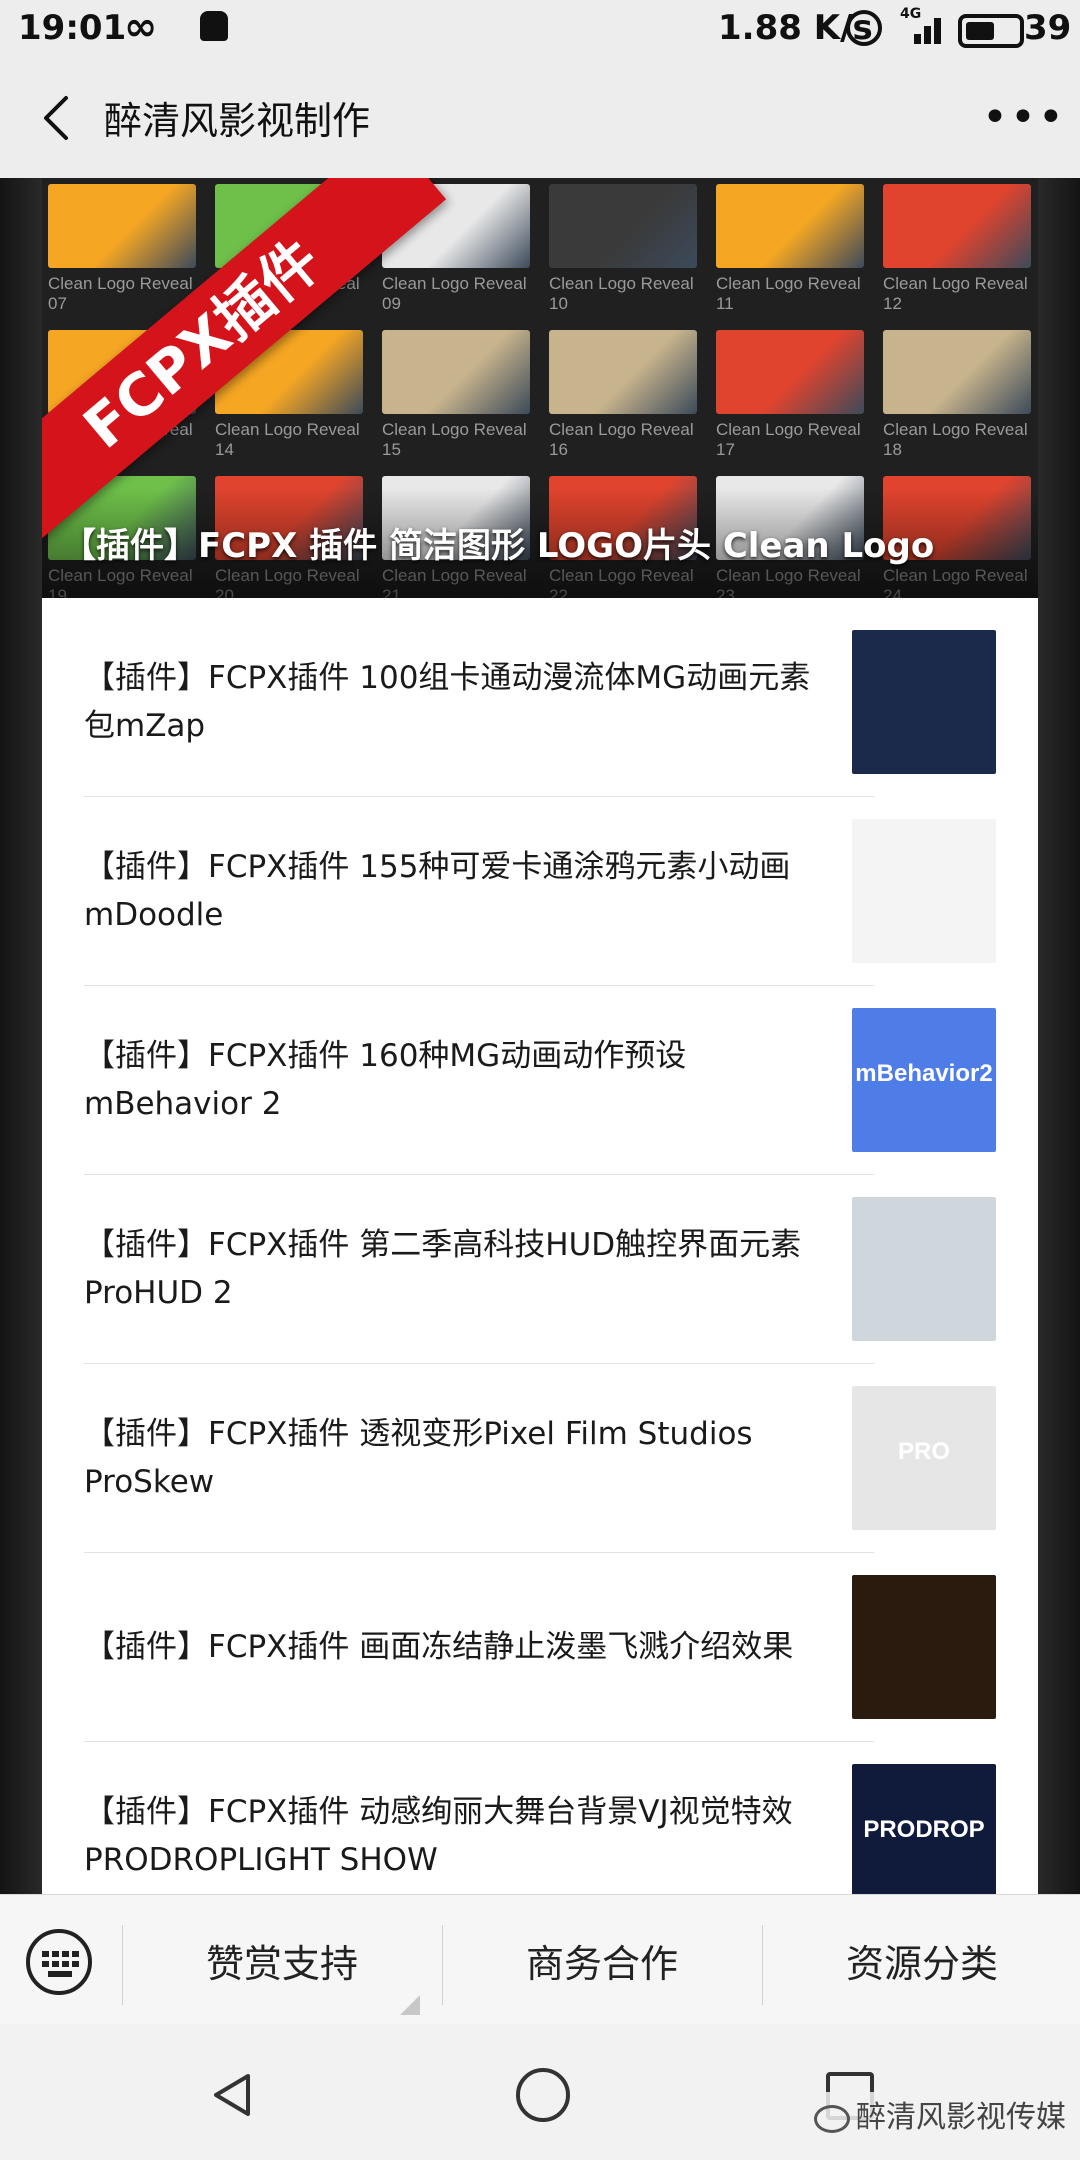 The height and width of the screenshot is (2160, 1080). I want to click on system-nav-bar: 醉清风影视传媒, so click(540, 2092).